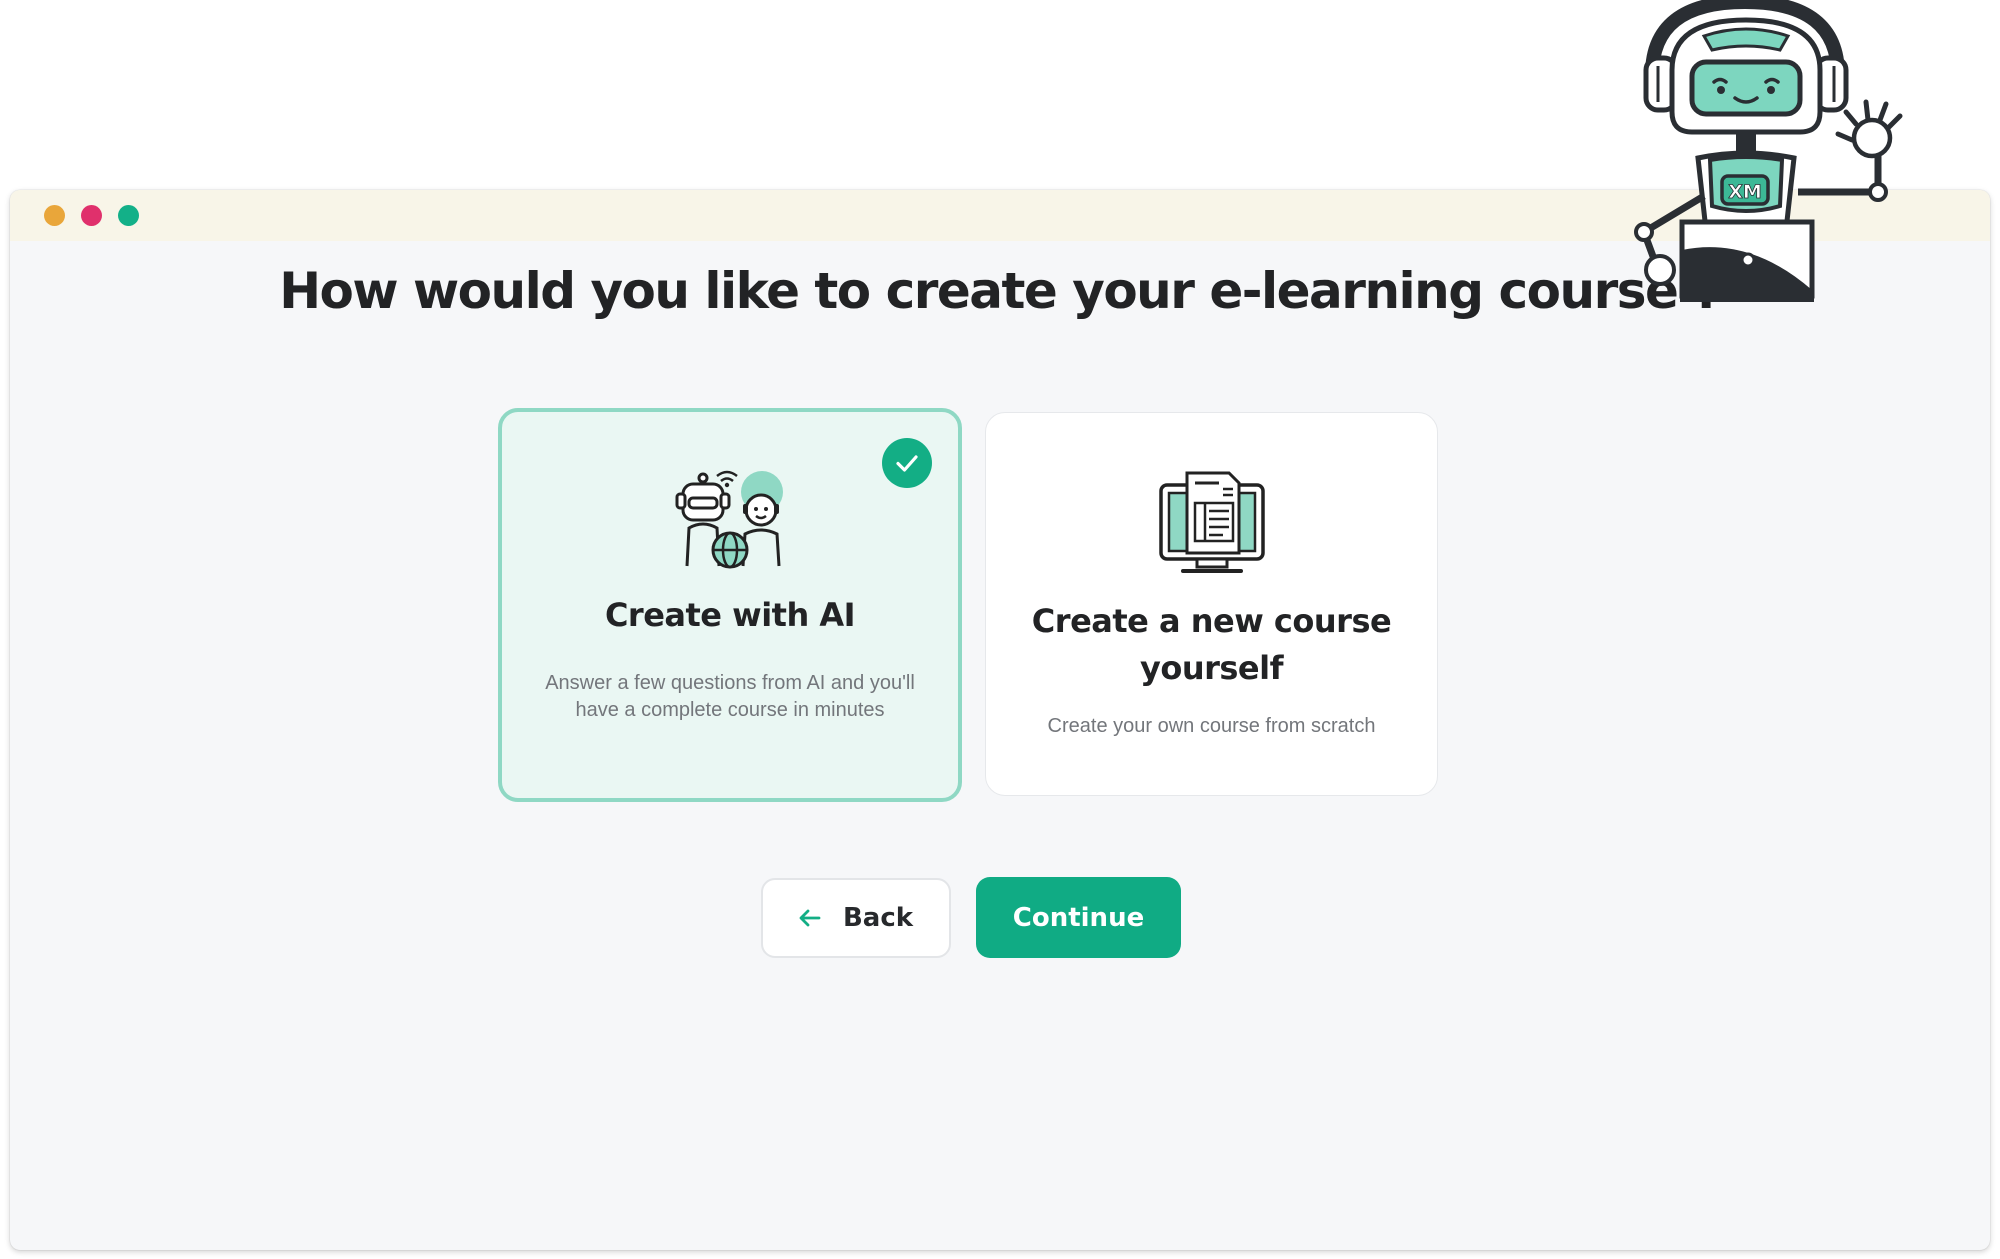  I want to click on continue-button-label: Continue, so click(1078, 917).